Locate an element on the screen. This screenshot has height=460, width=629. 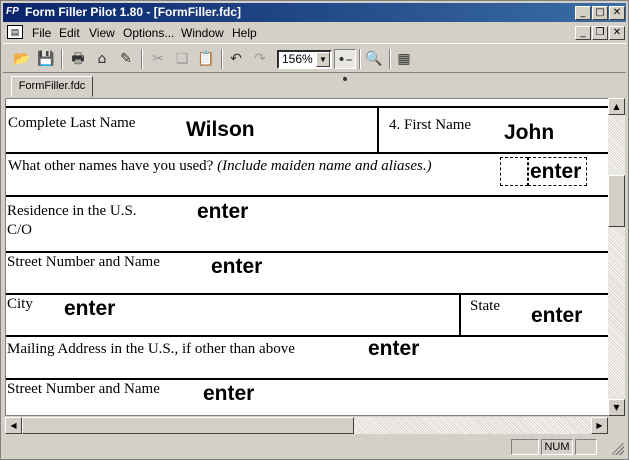
horizontal-scrollbar: ◀ ▶ is located at coordinates (306, 425).